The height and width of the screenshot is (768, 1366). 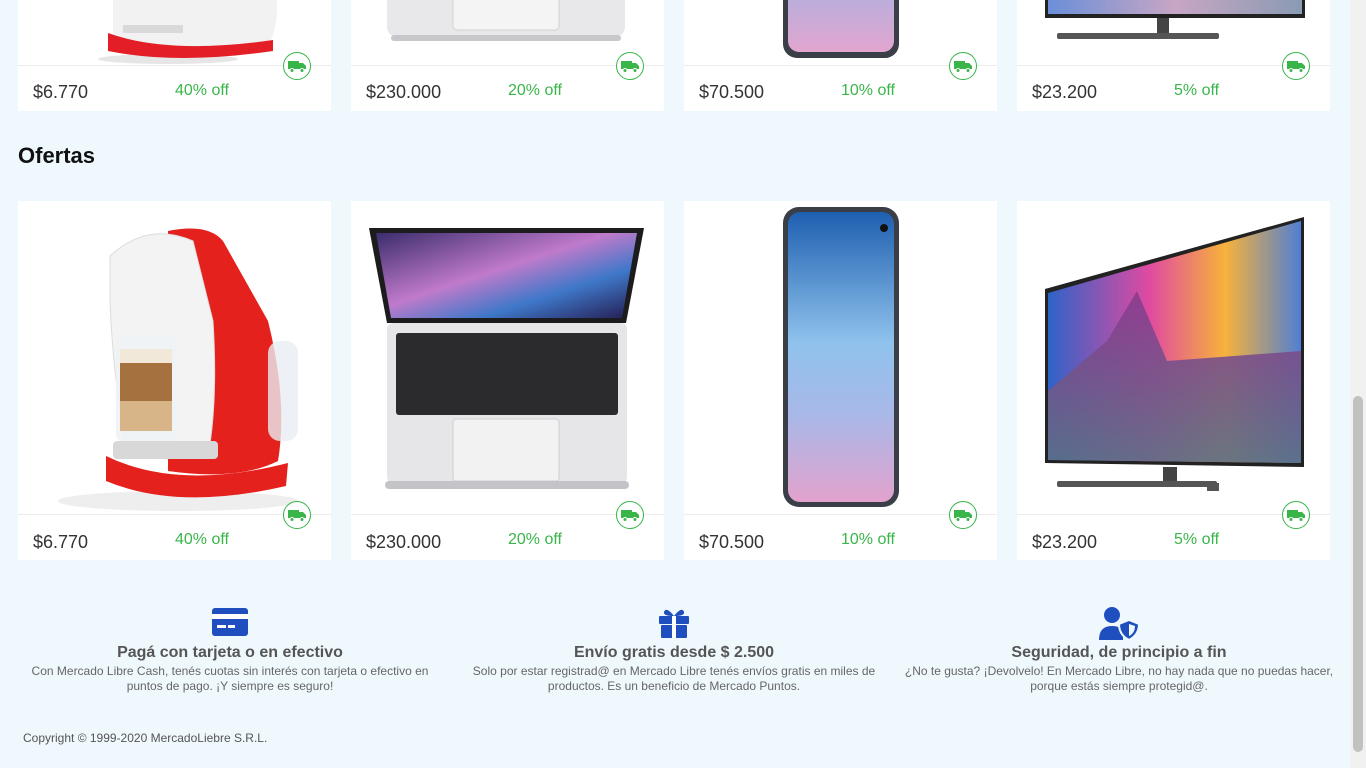 I want to click on feature-title: Pagá con tarjeta o en efectivo, so click(x=230, y=652).